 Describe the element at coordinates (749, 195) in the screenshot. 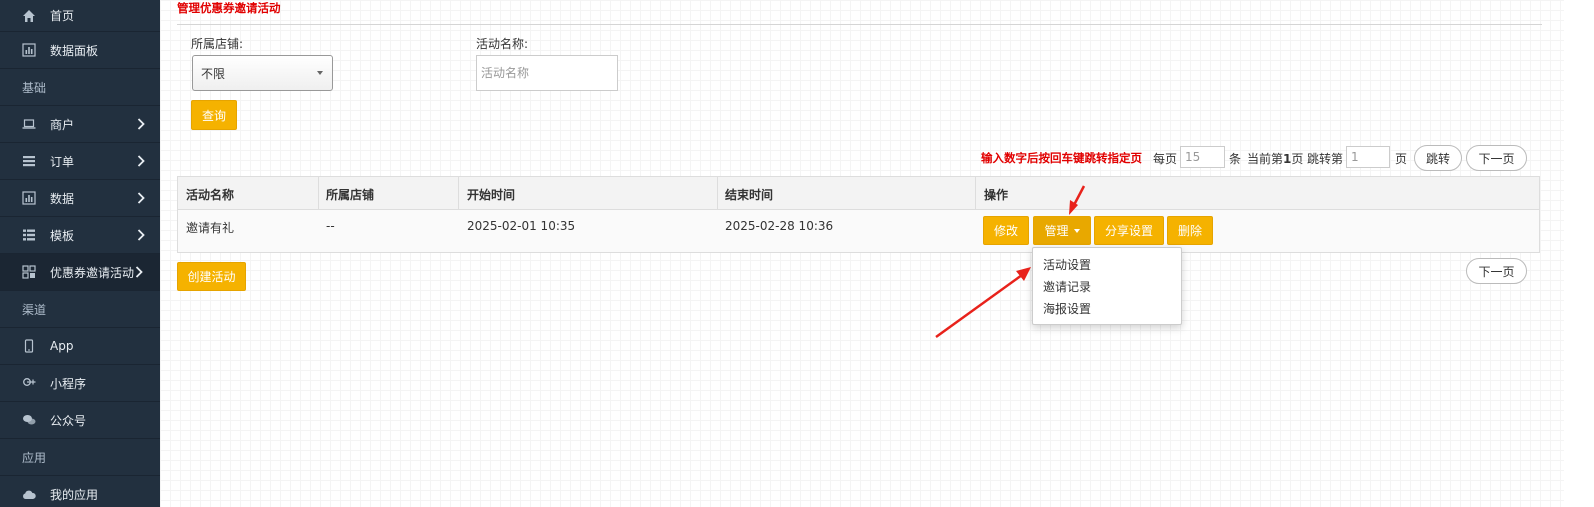

I see `column-header-end: 结束时间` at that location.